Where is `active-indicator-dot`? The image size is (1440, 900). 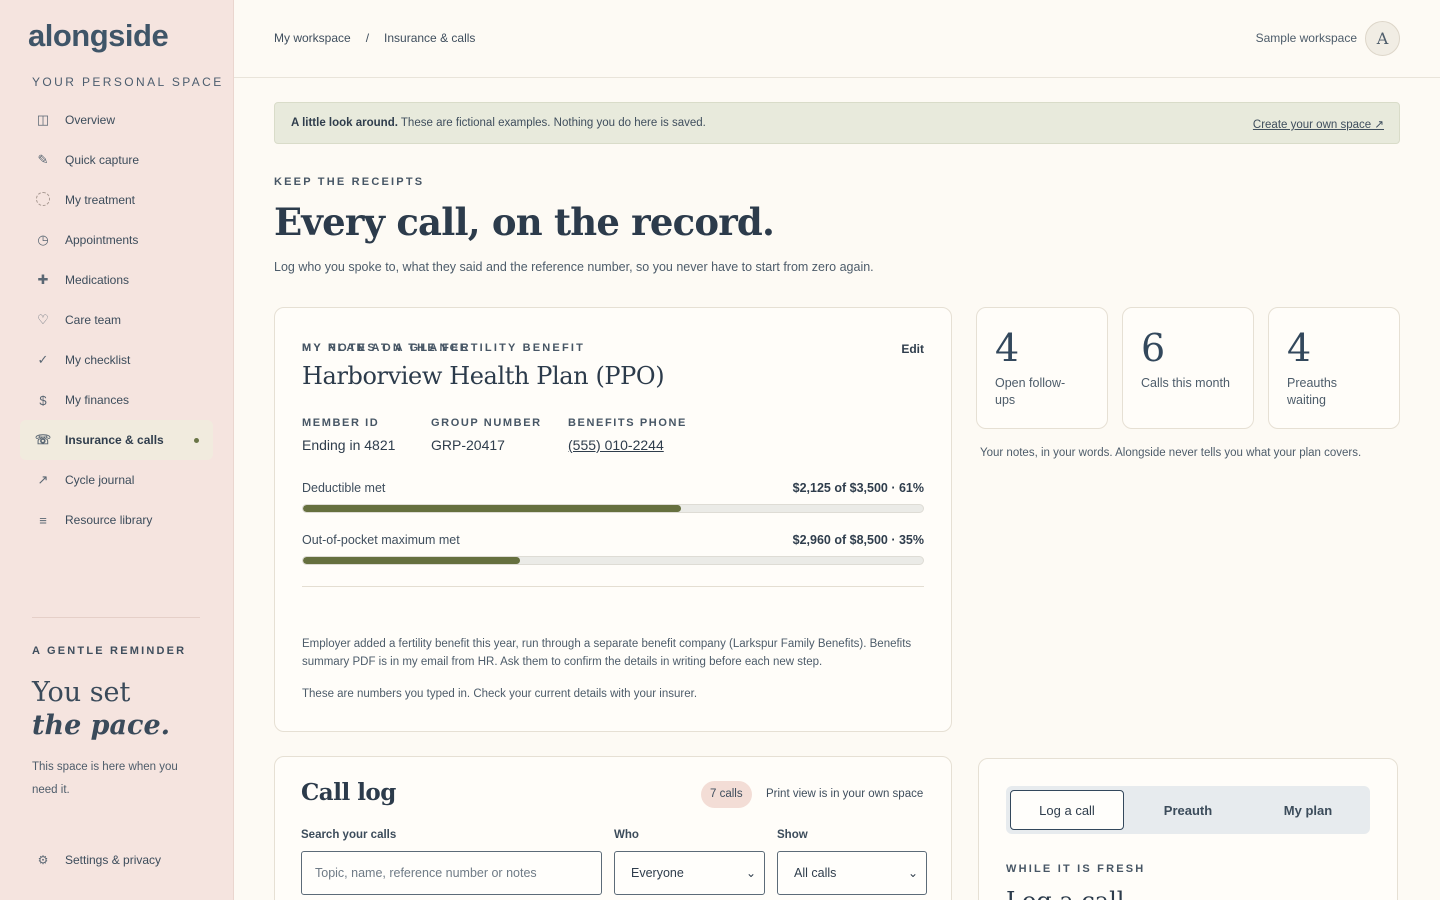 active-indicator-dot is located at coordinates (196, 440).